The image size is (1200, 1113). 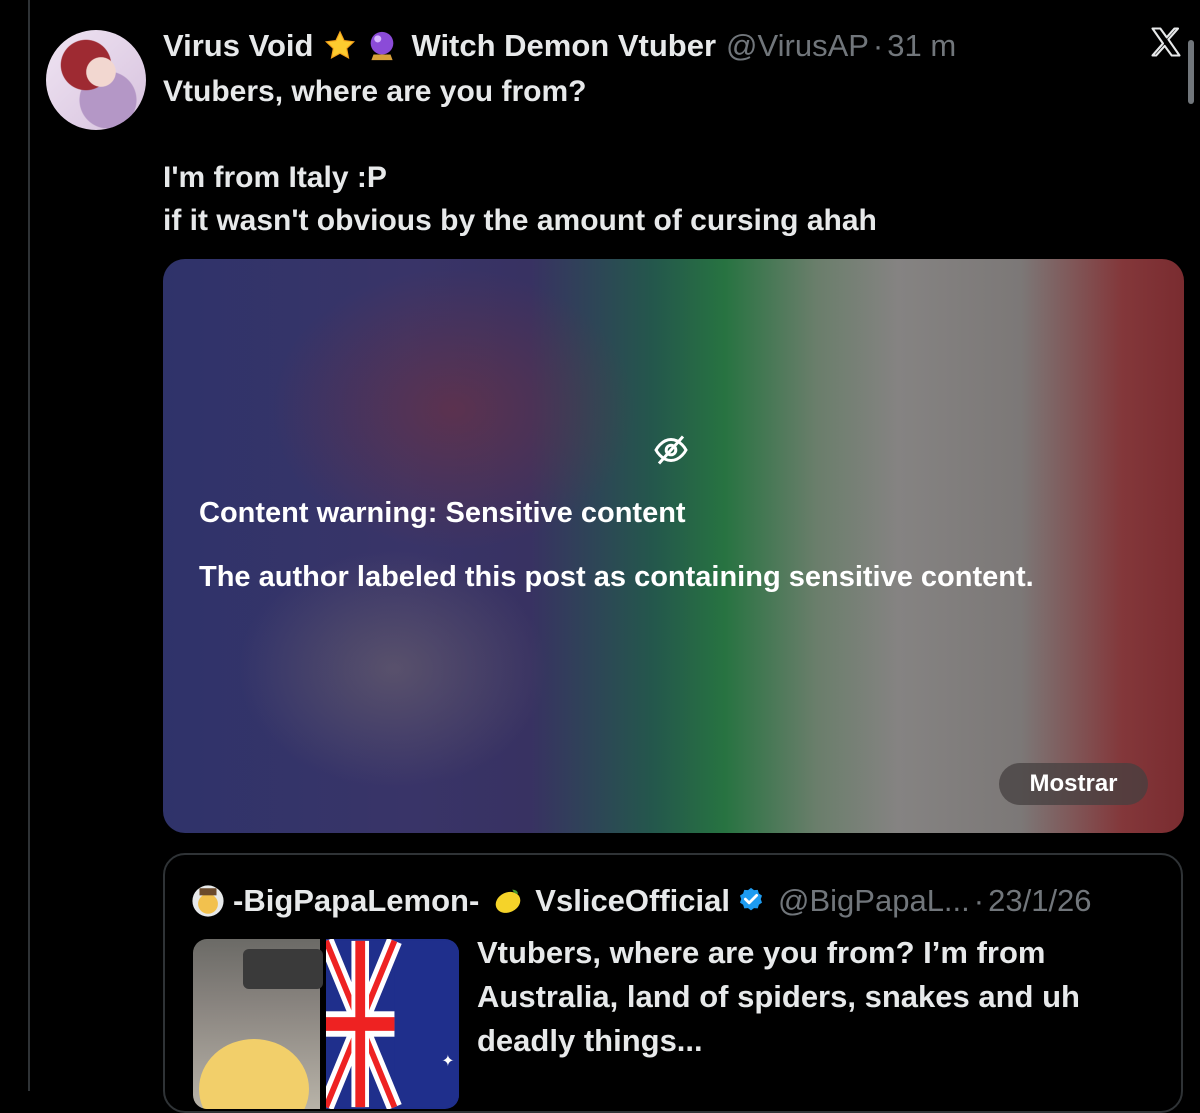 What do you see at coordinates (392, 1024) in the screenshot?
I see `australia-flag-image: ✦` at bounding box center [392, 1024].